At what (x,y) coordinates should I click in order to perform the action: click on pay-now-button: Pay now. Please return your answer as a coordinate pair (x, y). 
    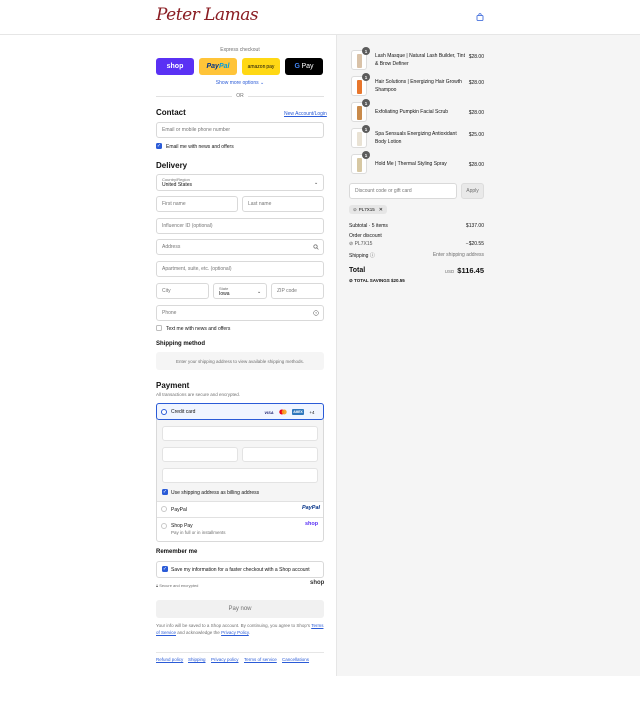
    Looking at the image, I should click on (240, 609).